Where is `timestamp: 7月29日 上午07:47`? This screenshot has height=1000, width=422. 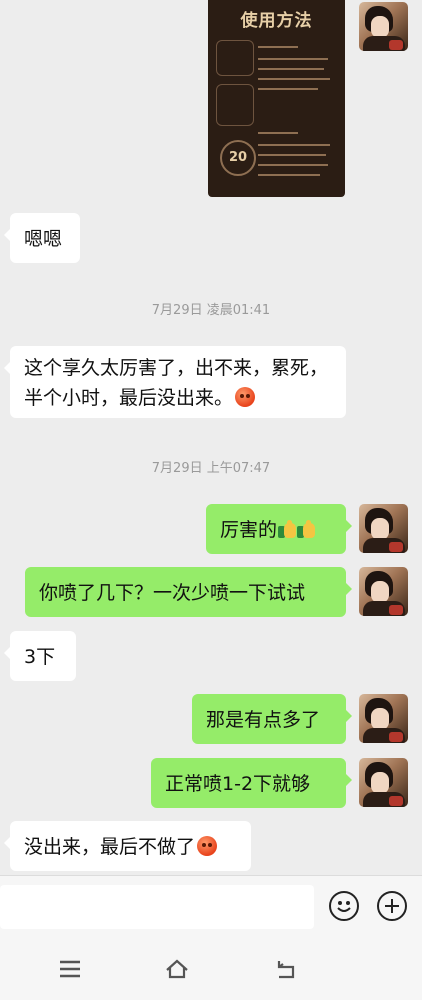
timestamp: 7月29日 上午07:47 is located at coordinates (211, 468).